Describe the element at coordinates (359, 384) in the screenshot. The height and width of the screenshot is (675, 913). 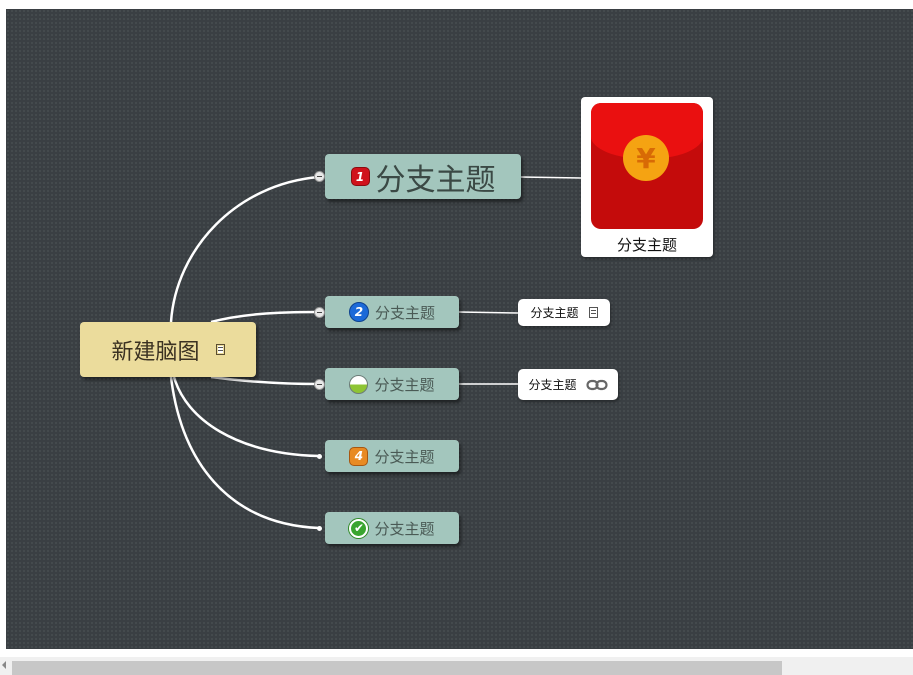
I see `half-progress-icon` at that location.